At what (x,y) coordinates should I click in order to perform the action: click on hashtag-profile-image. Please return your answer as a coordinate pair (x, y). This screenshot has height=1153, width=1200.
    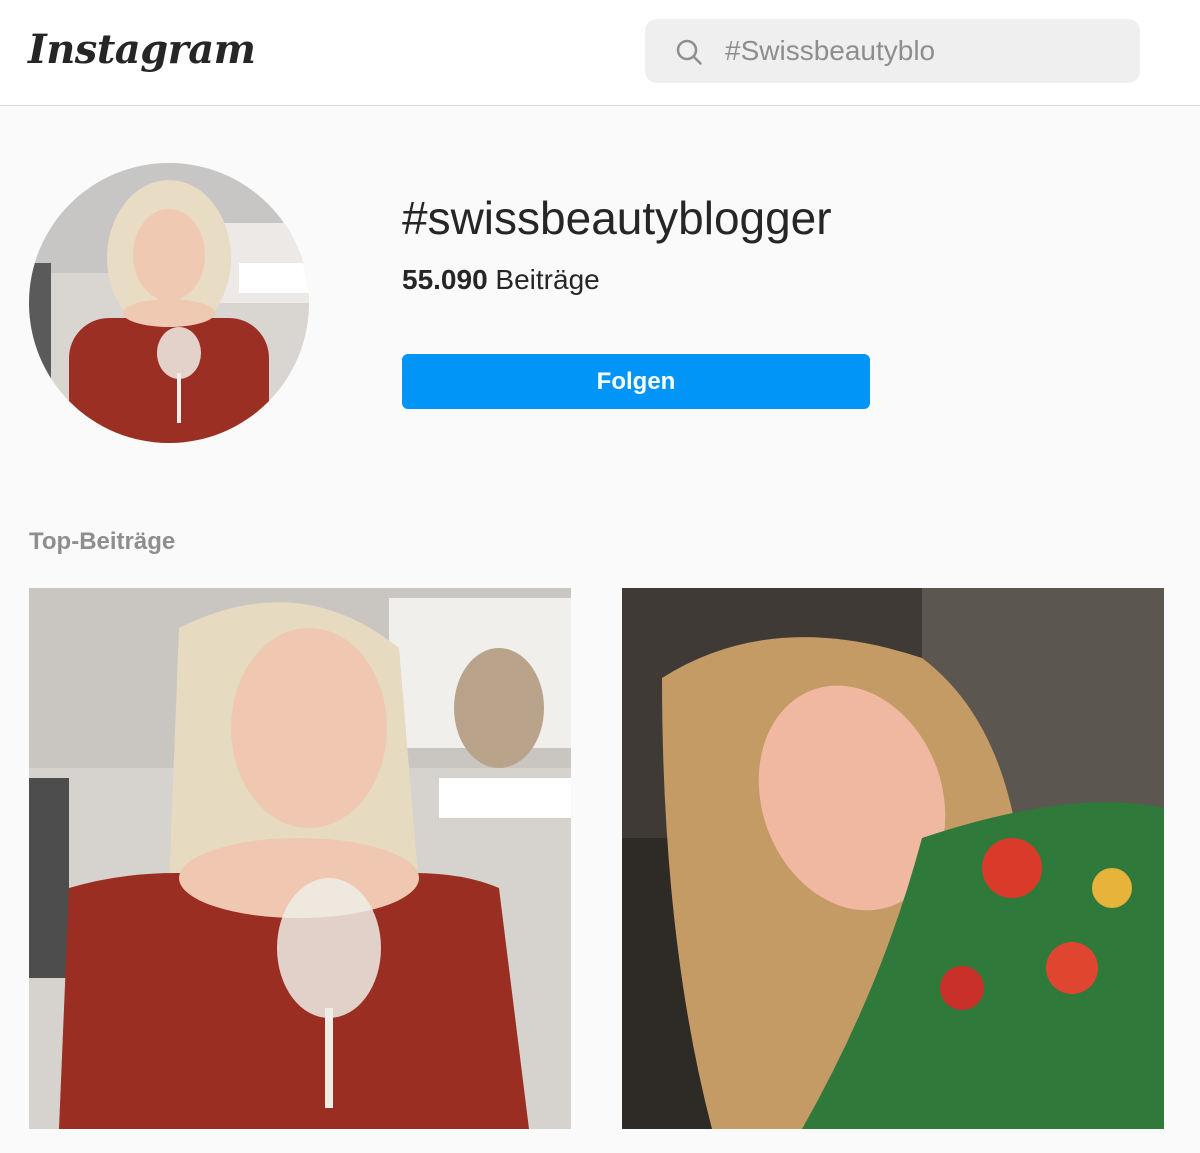
    Looking at the image, I should click on (169, 303).